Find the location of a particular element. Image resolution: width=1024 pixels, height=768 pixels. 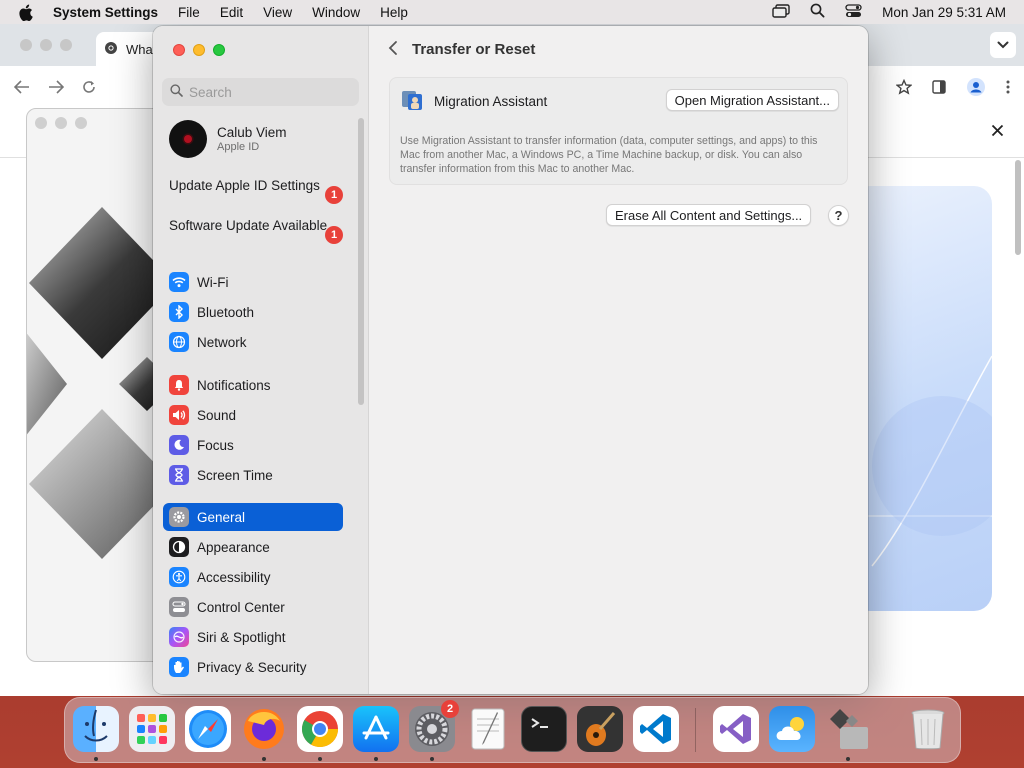

globe-icon is located at coordinates (179, 342).